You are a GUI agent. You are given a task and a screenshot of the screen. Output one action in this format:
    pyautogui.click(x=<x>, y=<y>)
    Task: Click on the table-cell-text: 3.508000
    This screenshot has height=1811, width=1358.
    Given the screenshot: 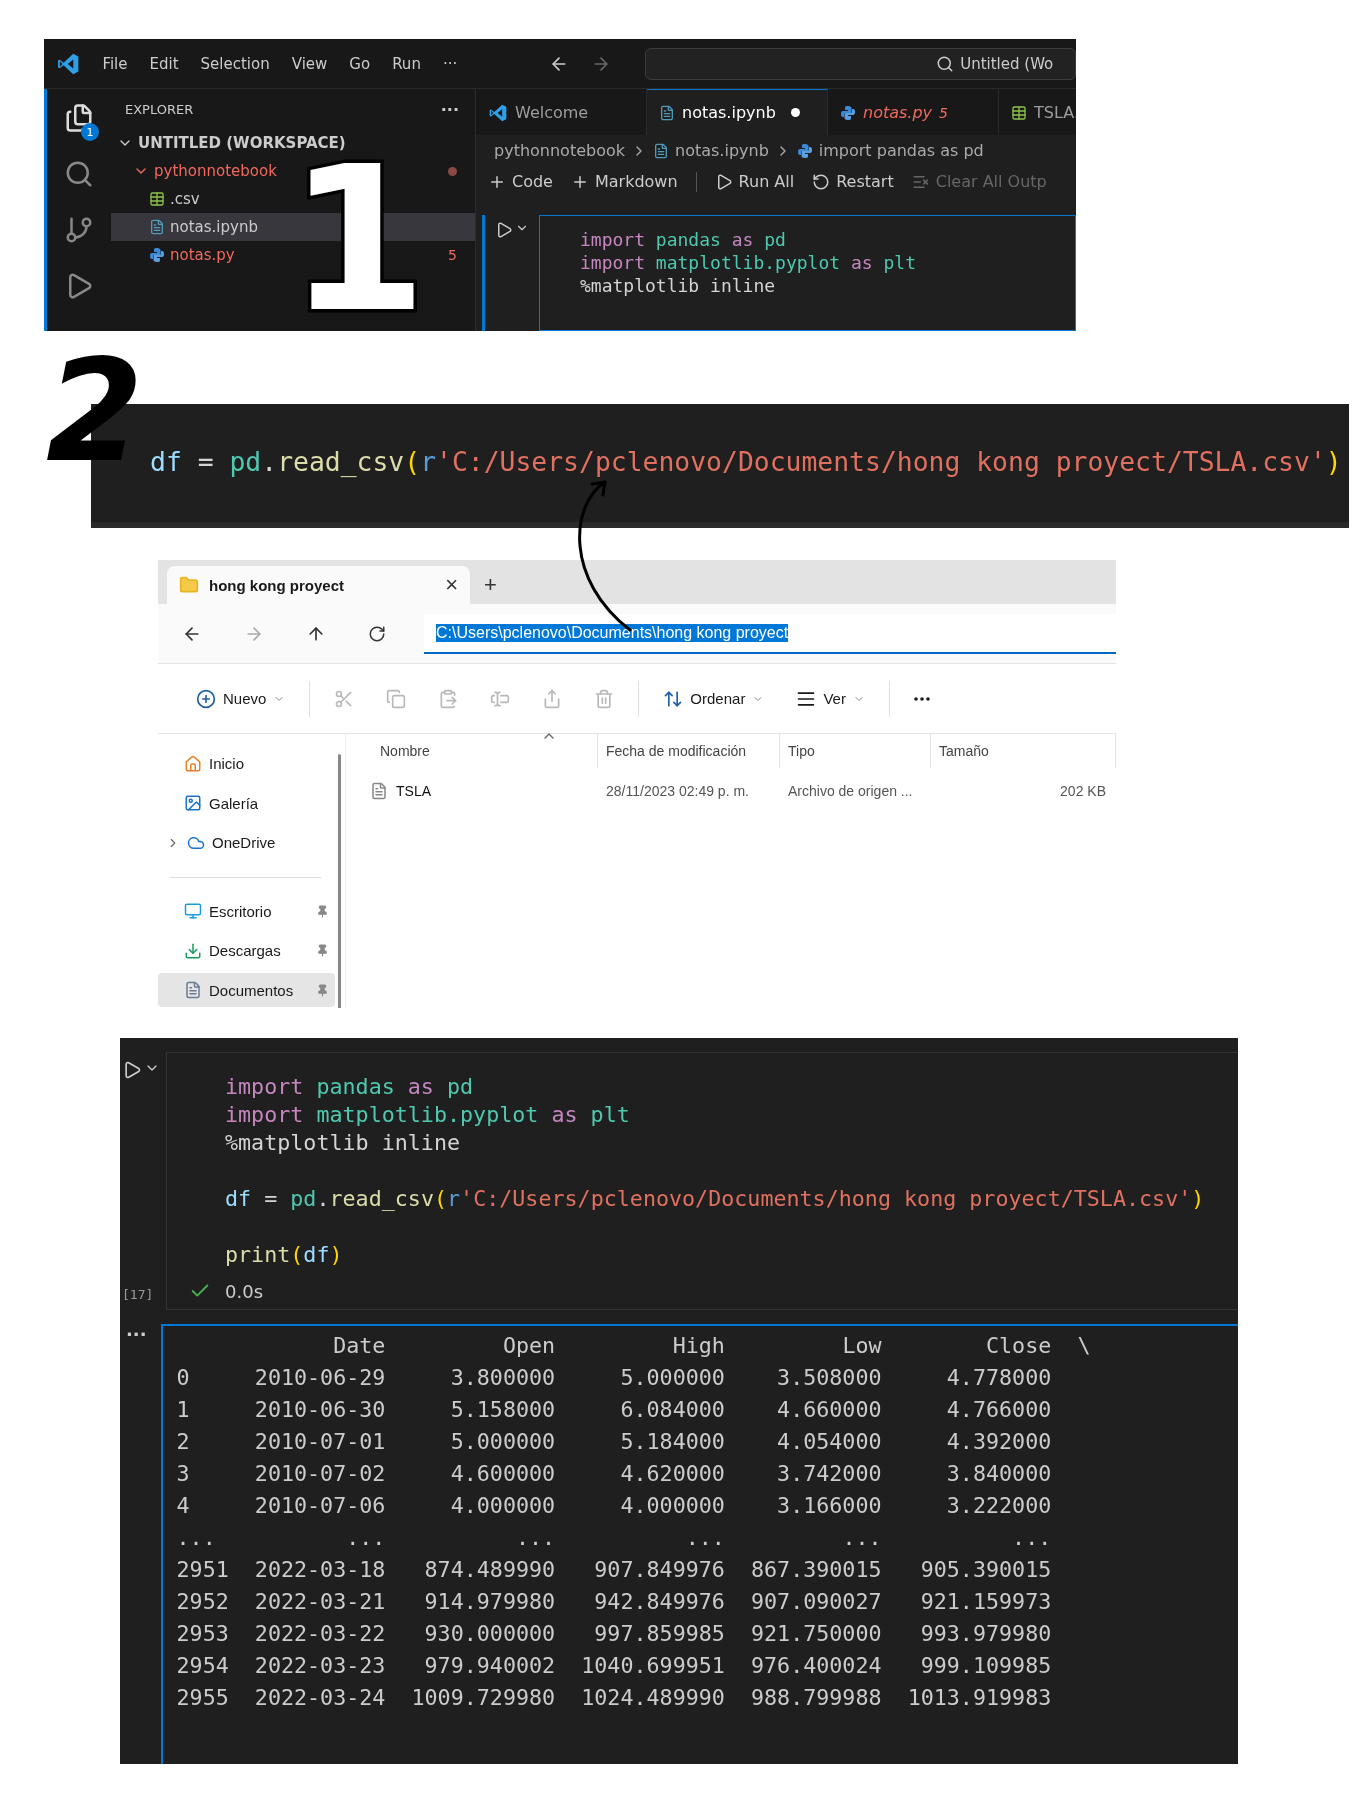 What is the action you would take?
    pyautogui.click(x=829, y=1378)
    